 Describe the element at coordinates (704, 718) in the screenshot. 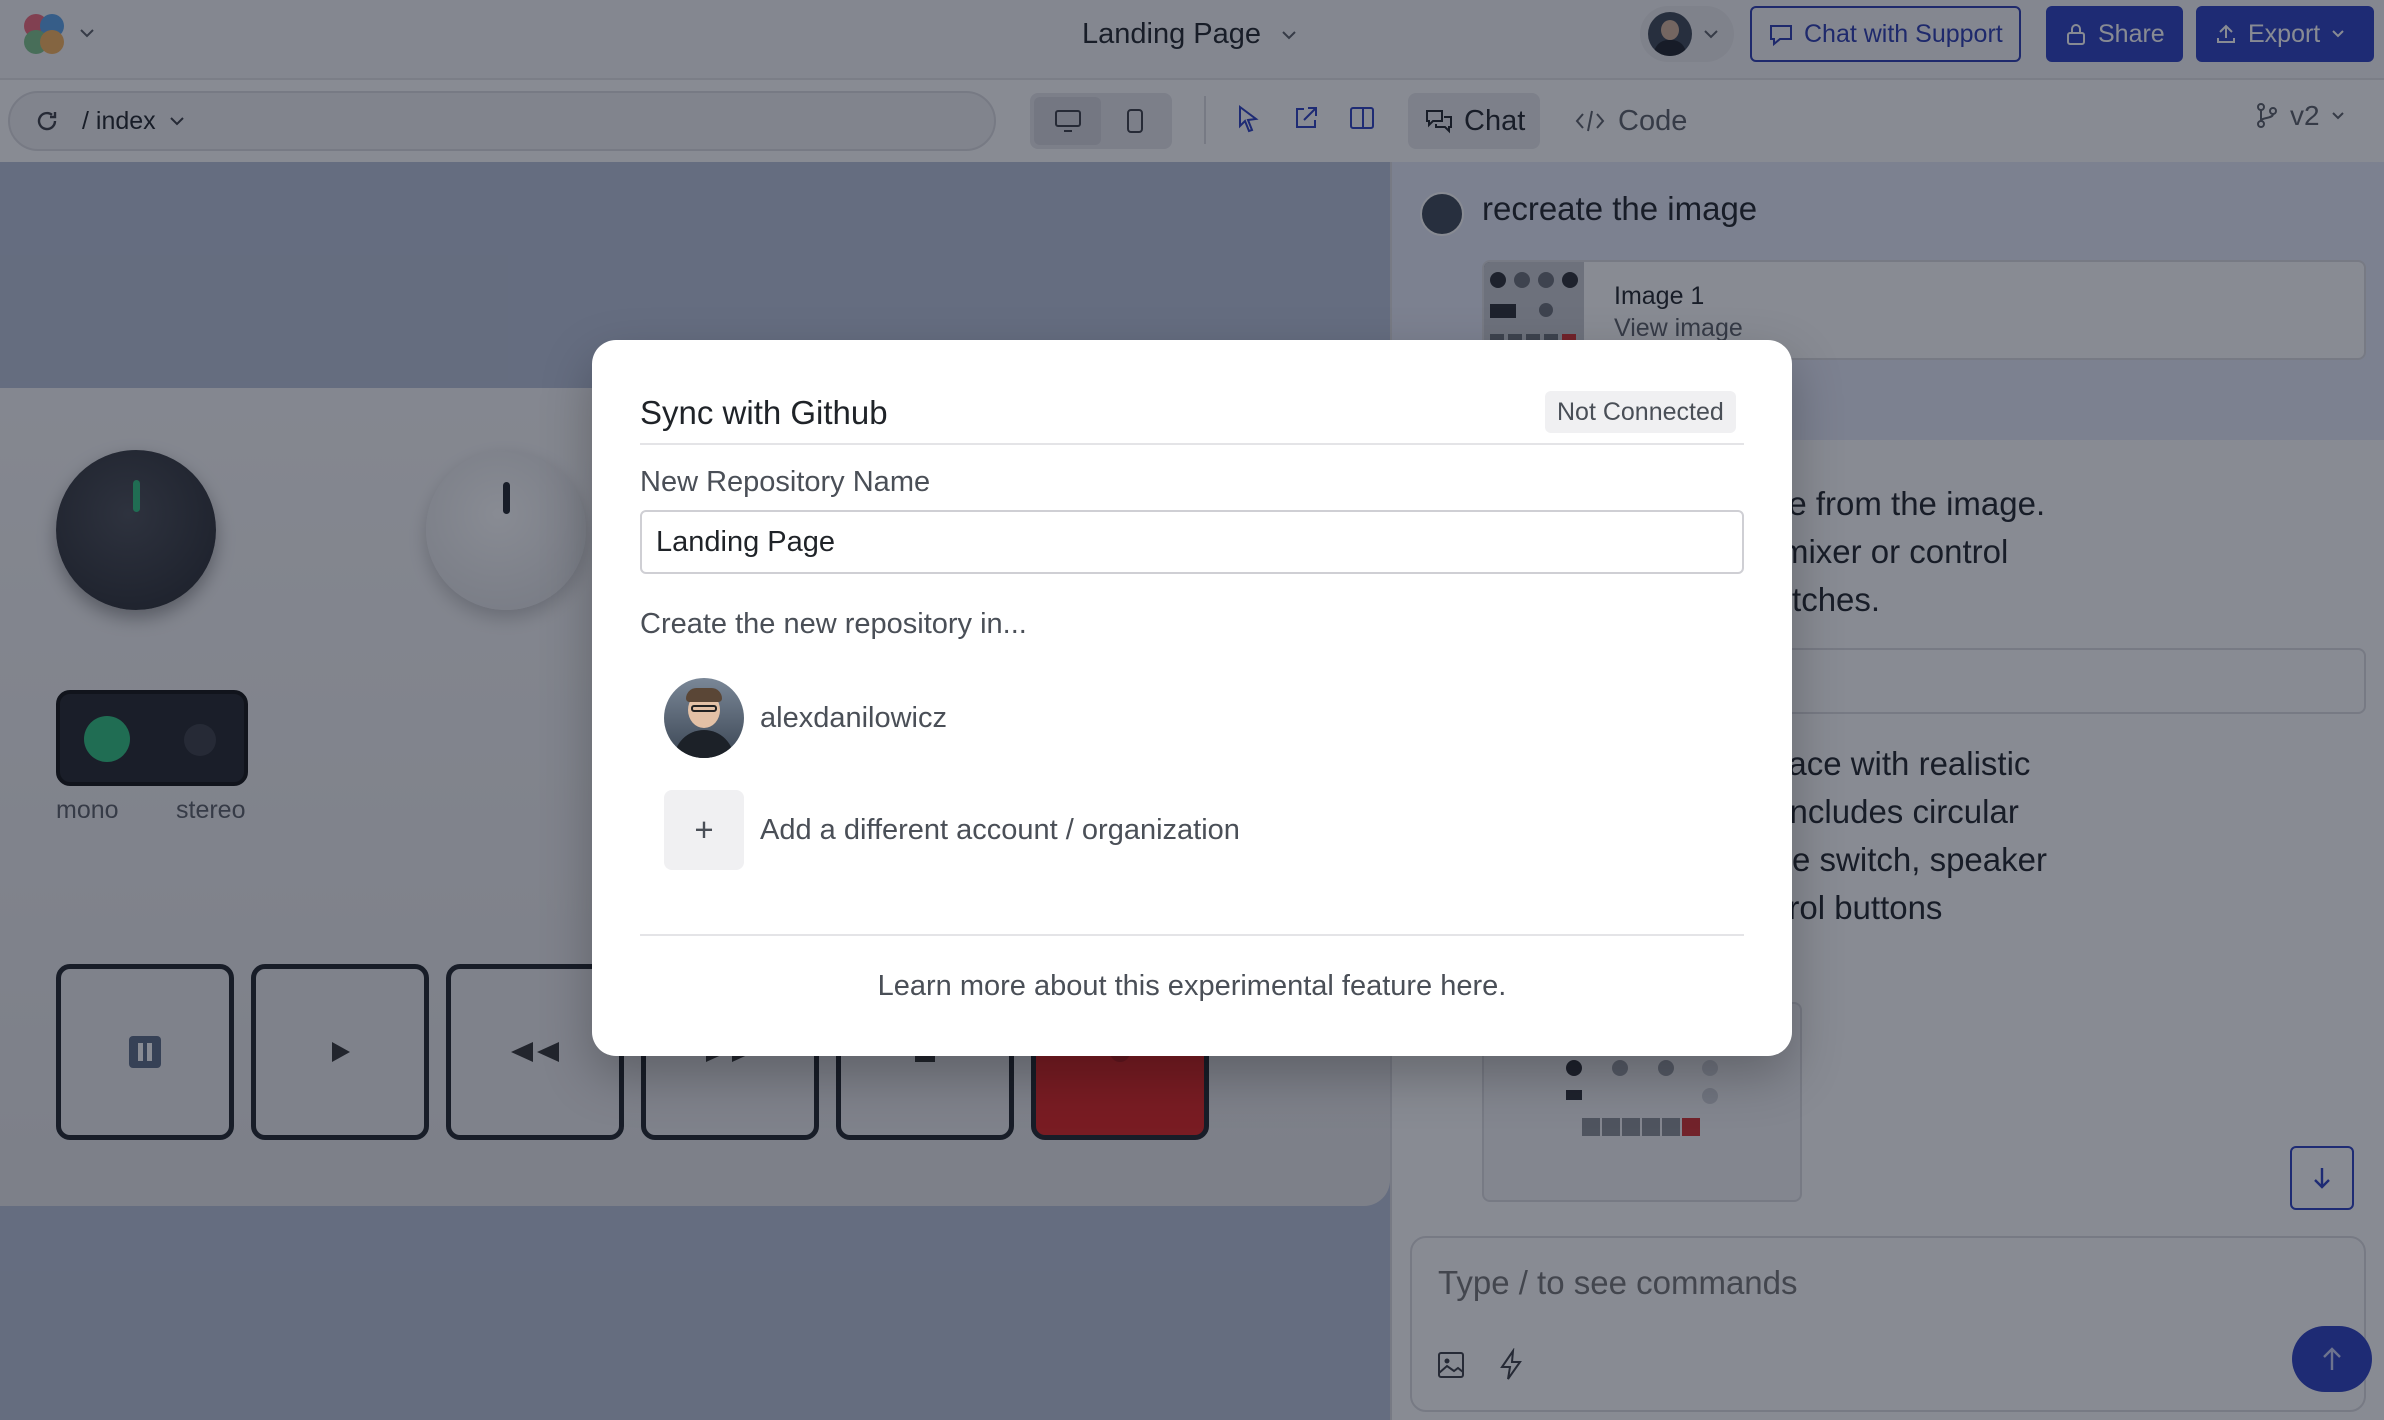

I see `avatar` at that location.